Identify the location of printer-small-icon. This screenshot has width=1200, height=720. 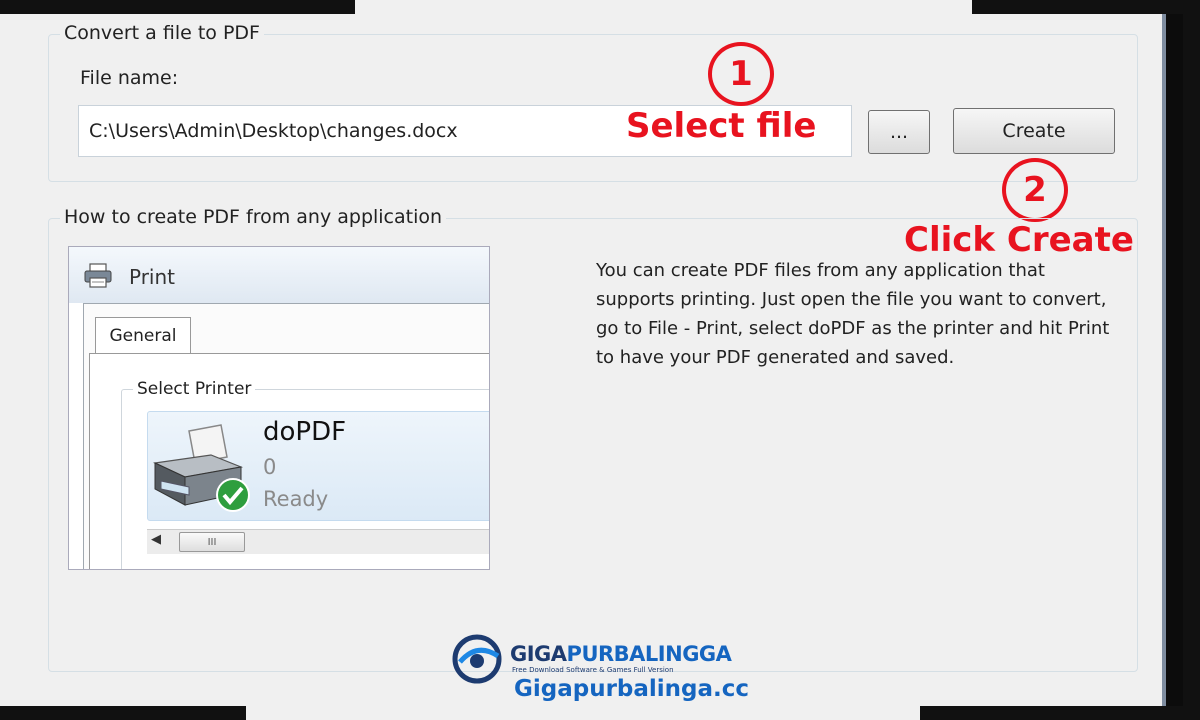
(98, 275).